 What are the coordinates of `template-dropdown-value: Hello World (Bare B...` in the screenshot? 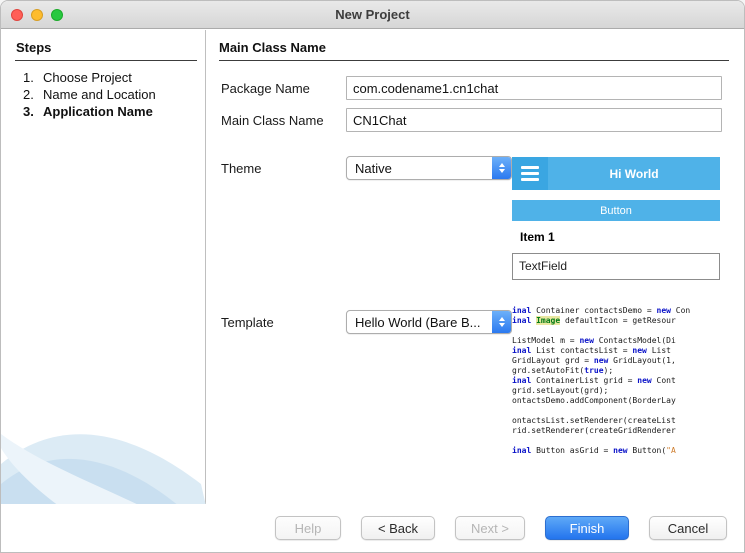 It's located at (418, 322).